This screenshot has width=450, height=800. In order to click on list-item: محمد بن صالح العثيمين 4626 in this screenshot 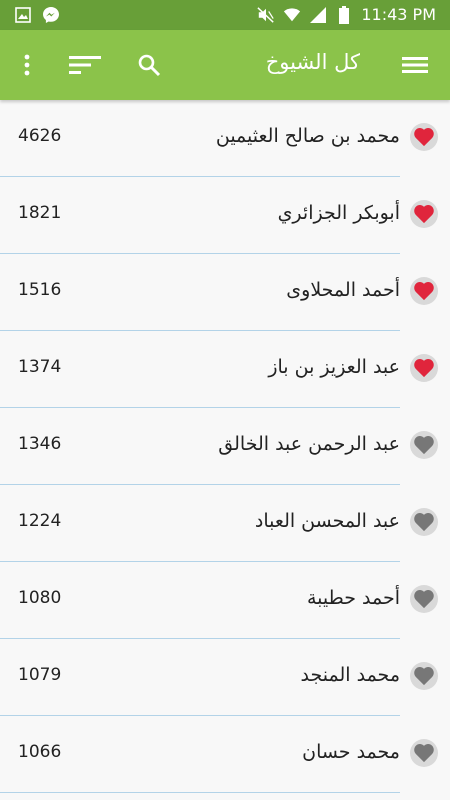, I will do `click(225, 138)`.